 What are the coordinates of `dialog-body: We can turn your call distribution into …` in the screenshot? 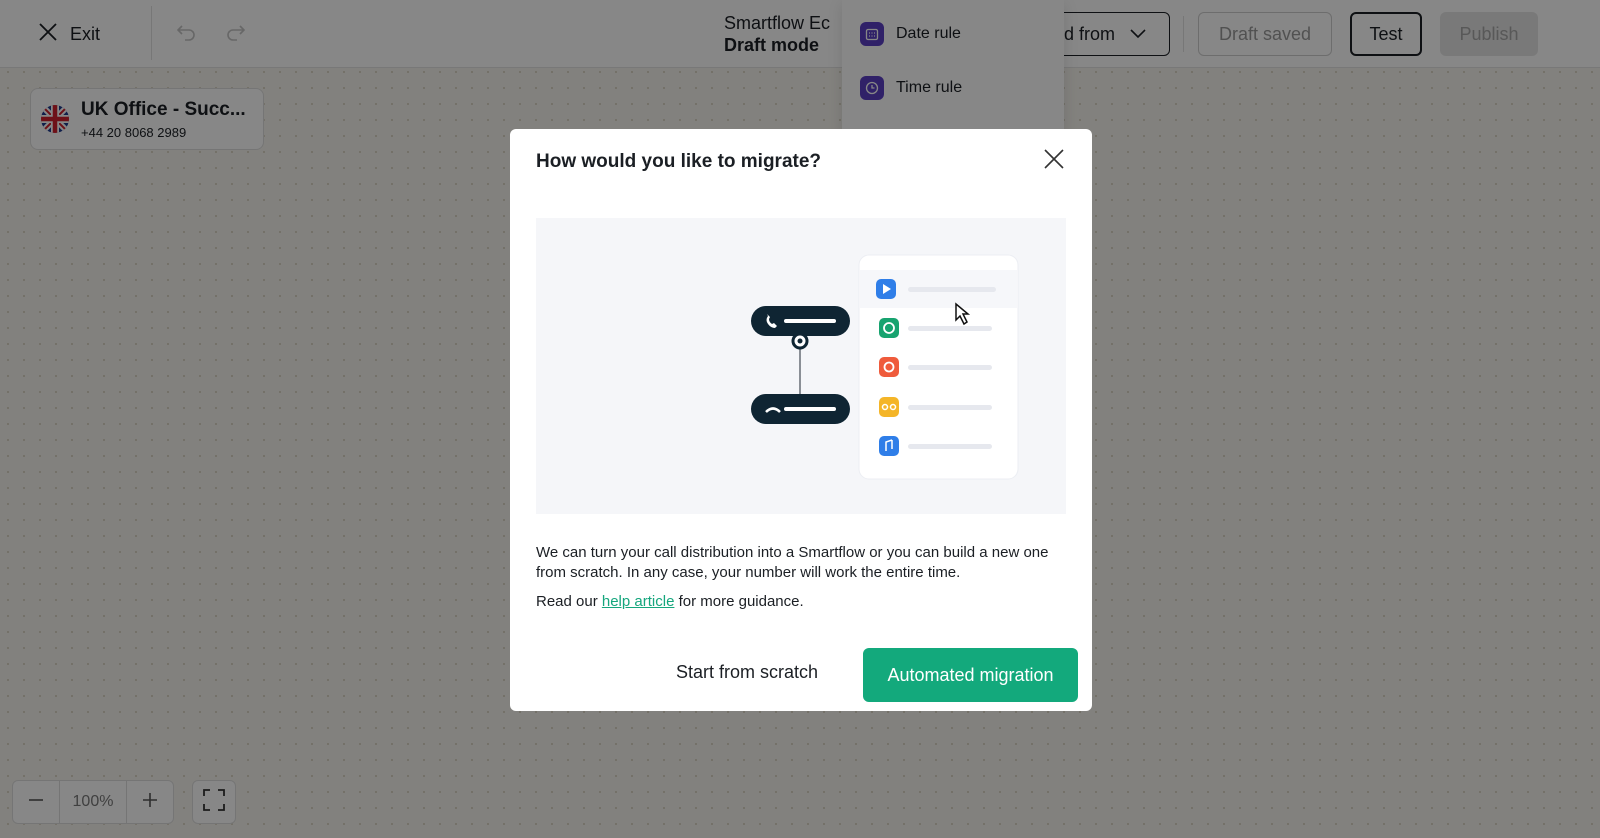 It's located at (802, 577).